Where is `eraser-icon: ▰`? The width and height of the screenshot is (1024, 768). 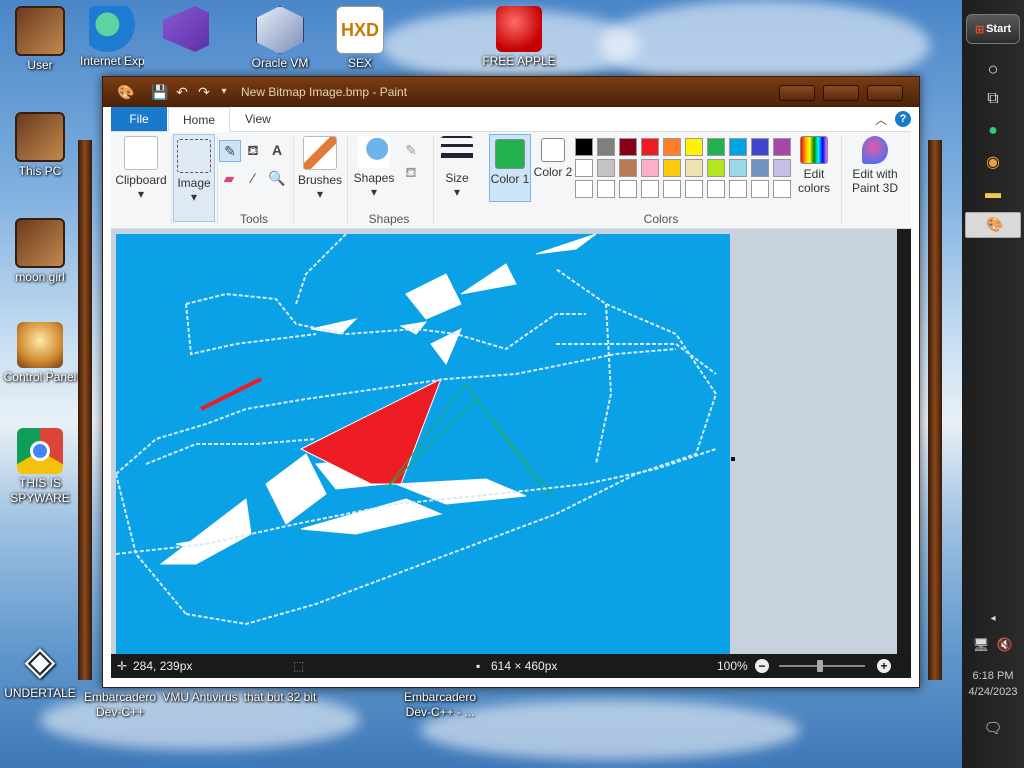
eraser-icon: ▰ is located at coordinates (229, 178).